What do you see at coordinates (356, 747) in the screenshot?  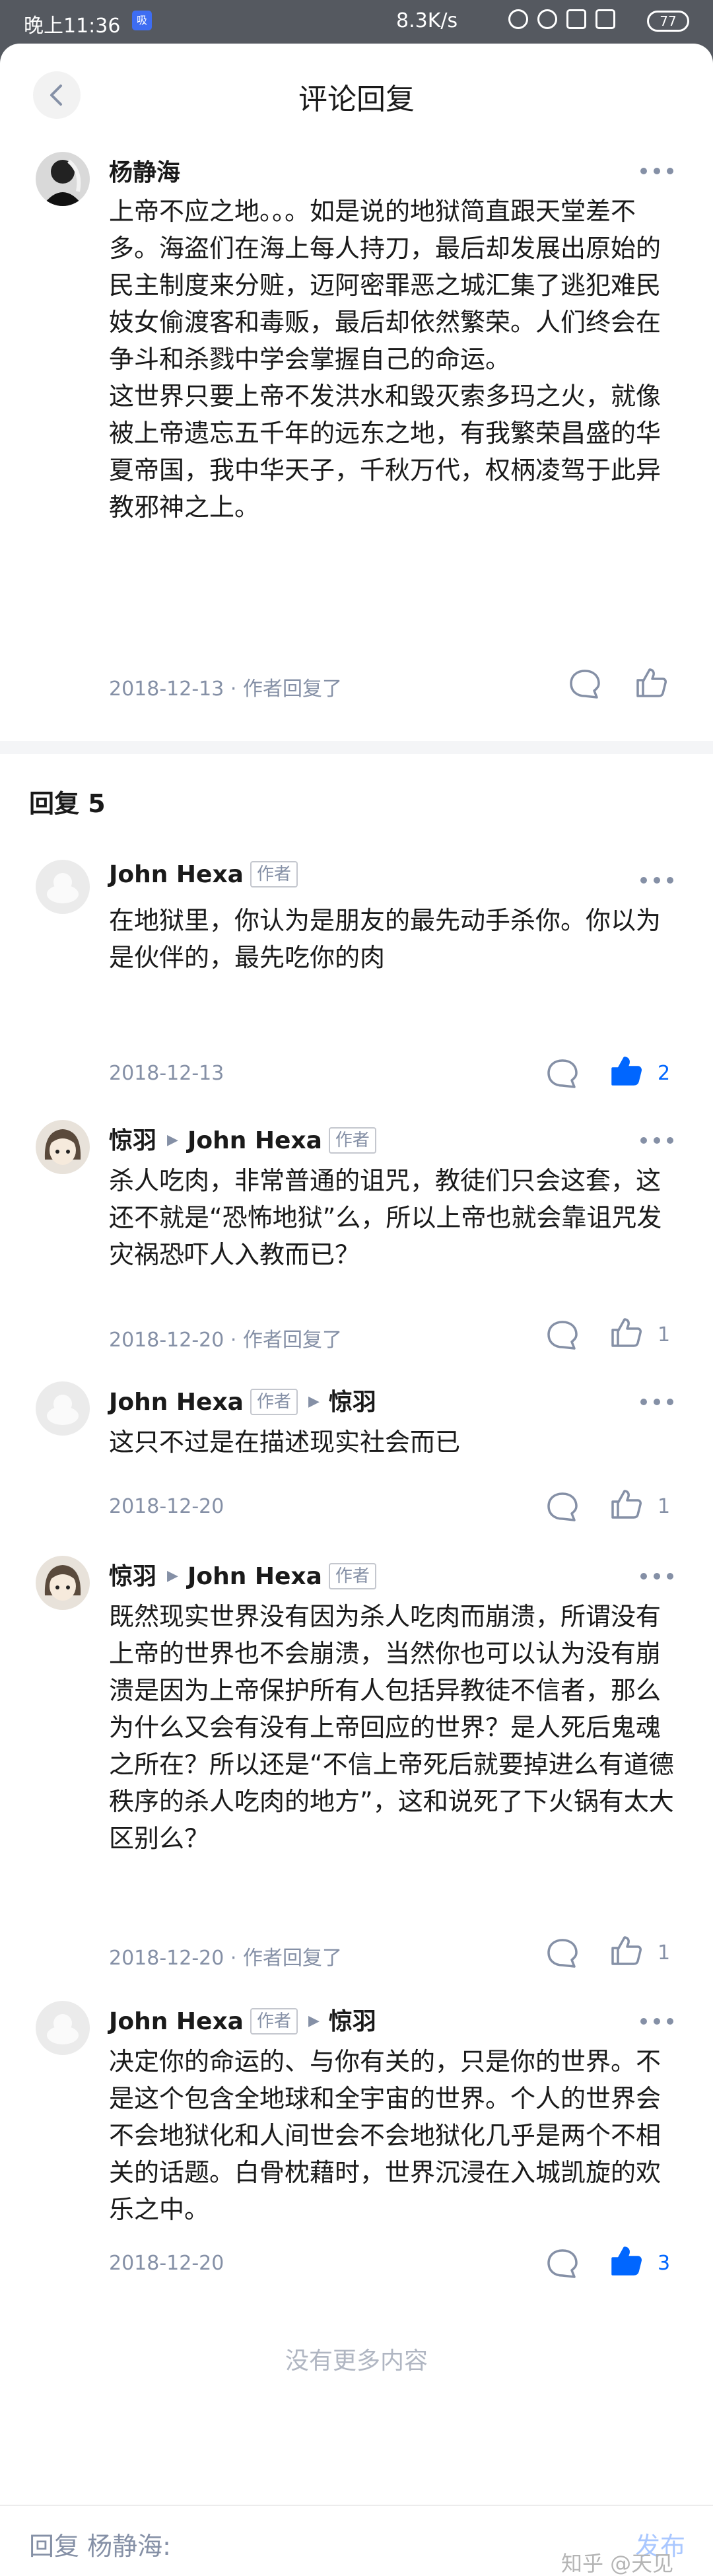 I see `section-divider` at bounding box center [356, 747].